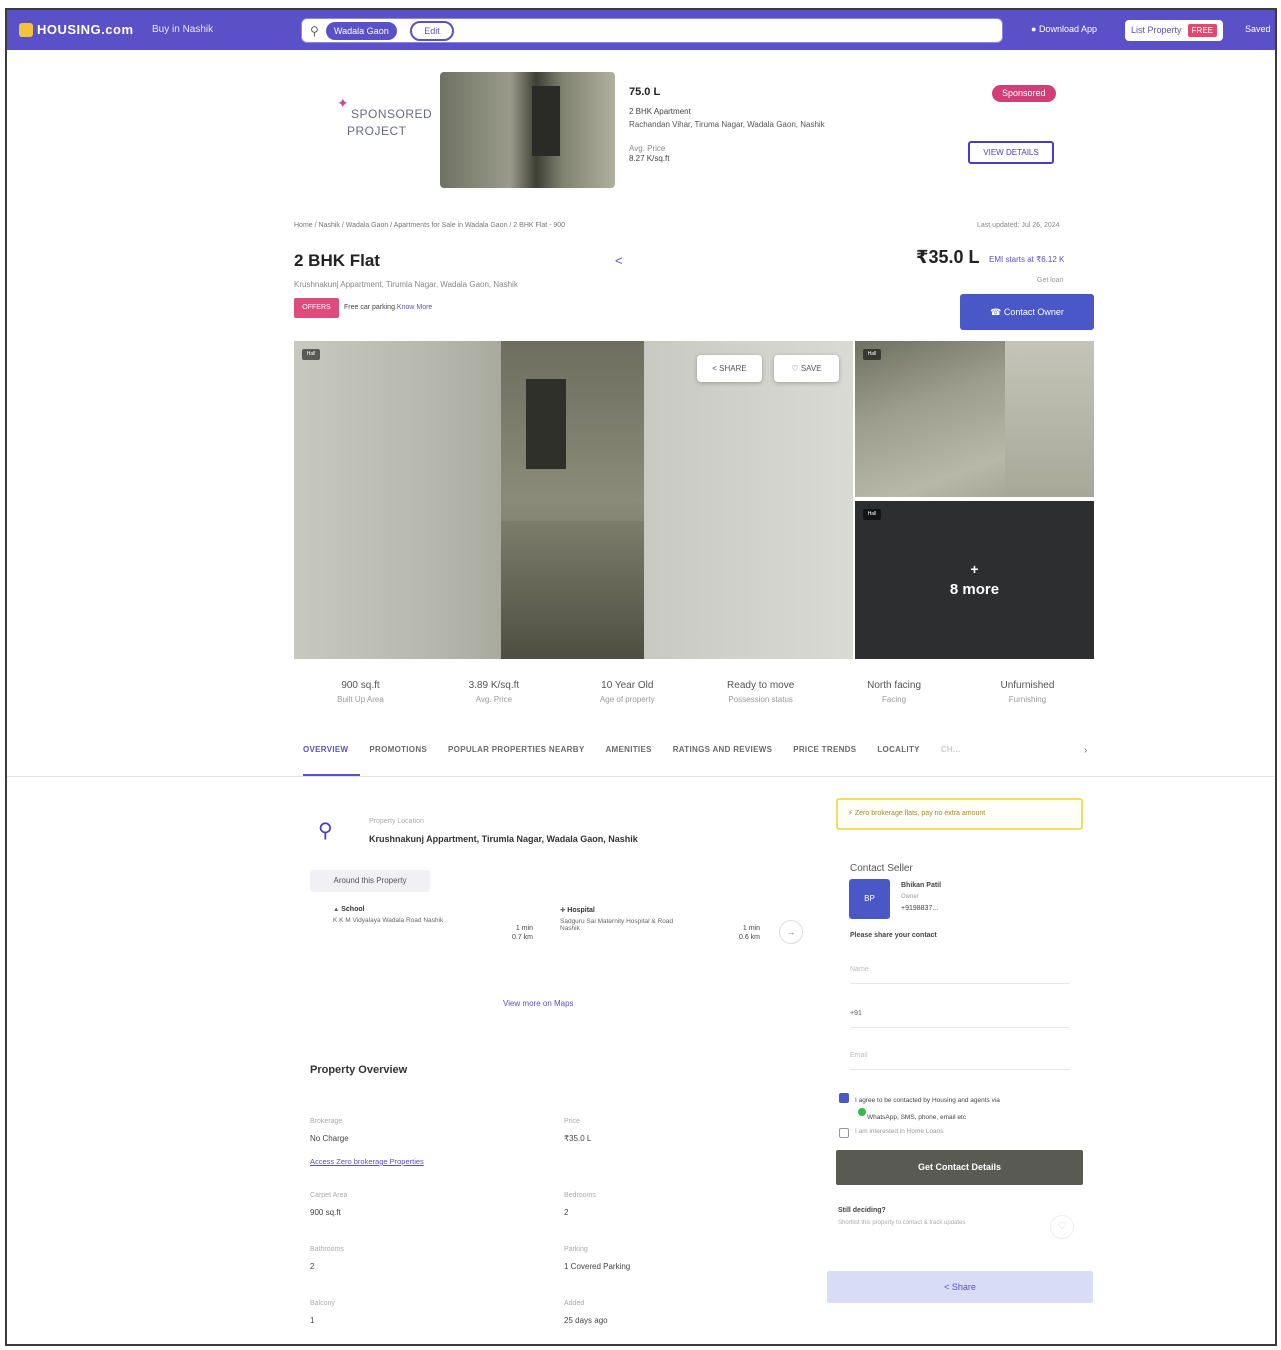  I want to click on tabs-next-arrow-icon: ›, so click(1085, 750).